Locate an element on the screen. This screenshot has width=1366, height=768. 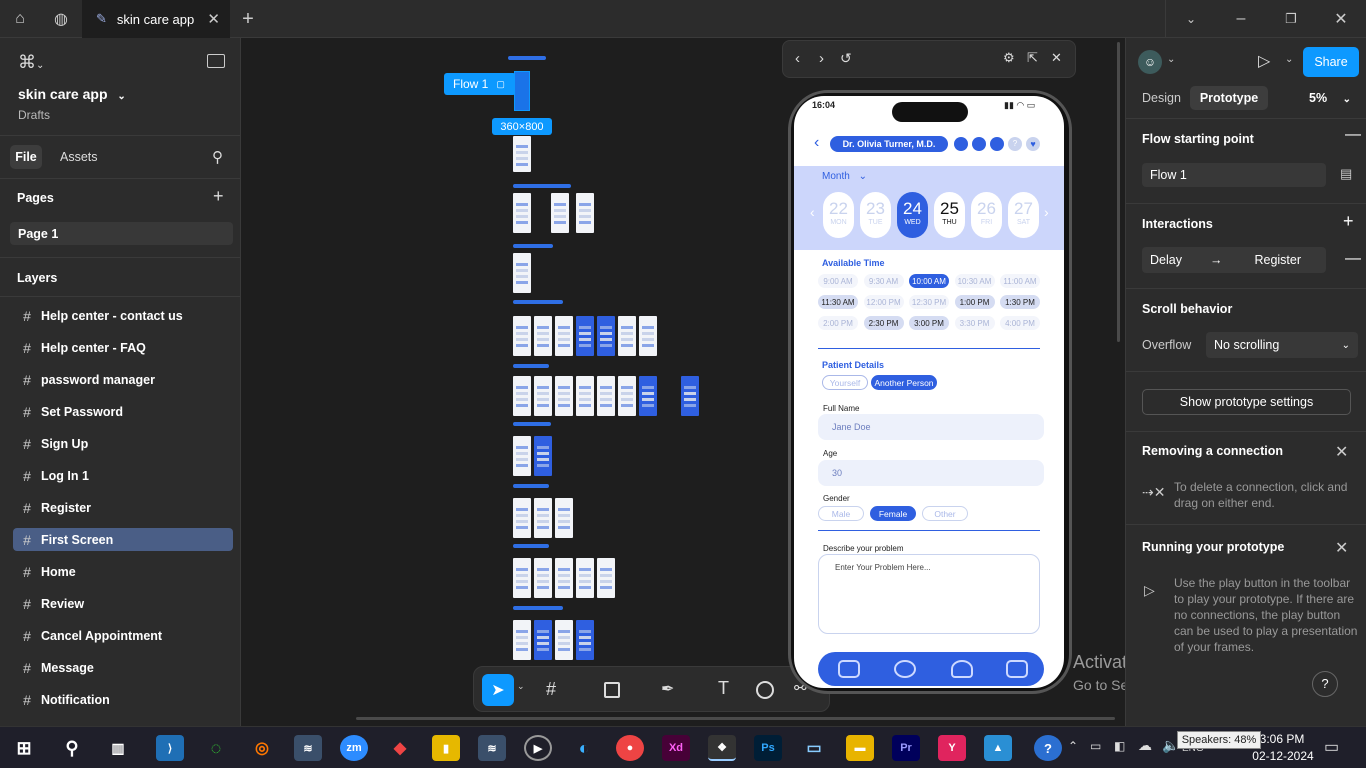
play-icon: ▷ is located at coordinates (1264, 61).